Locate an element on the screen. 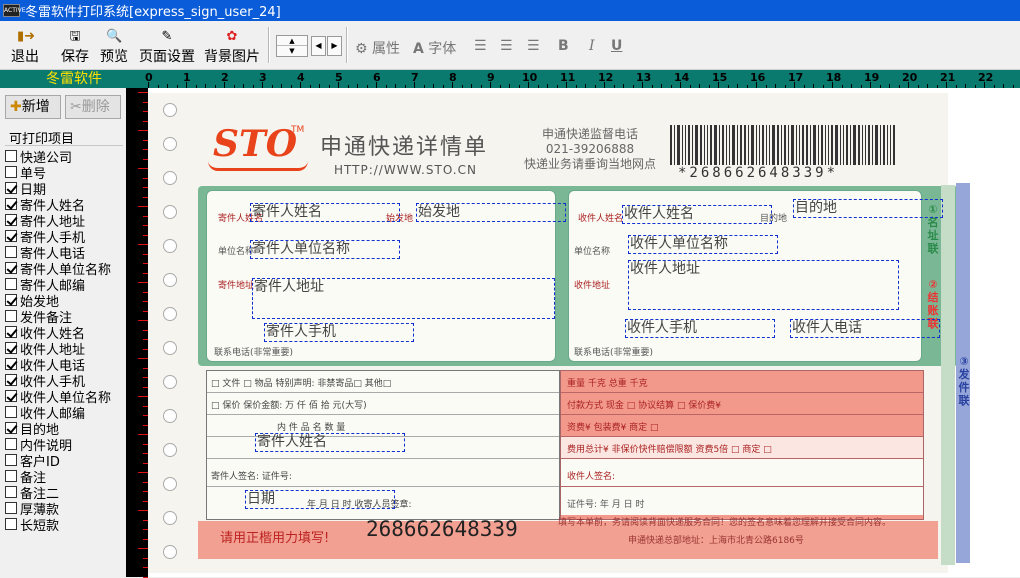  hotline-number: 021-39206888 is located at coordinates (590, 149).